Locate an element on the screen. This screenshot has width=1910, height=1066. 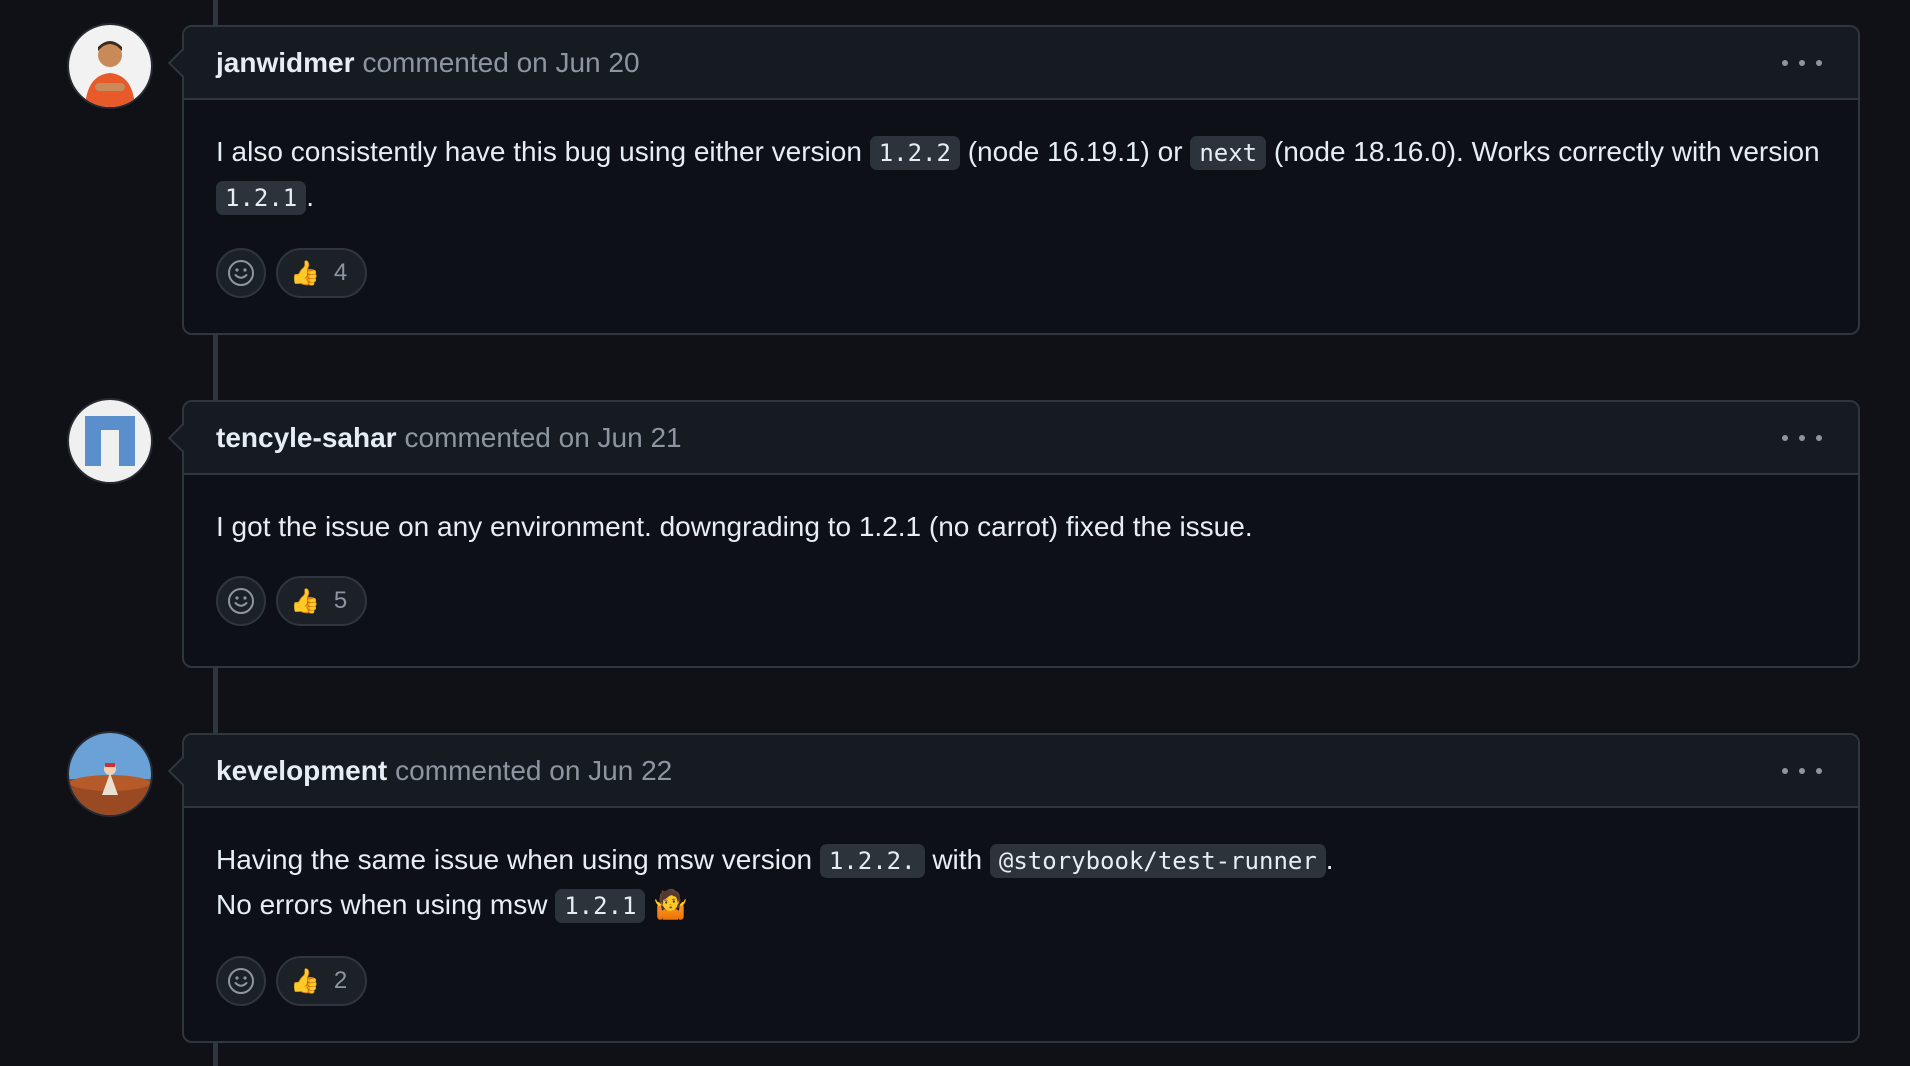
person-avatar-icon is located at coordinates (110, 66).